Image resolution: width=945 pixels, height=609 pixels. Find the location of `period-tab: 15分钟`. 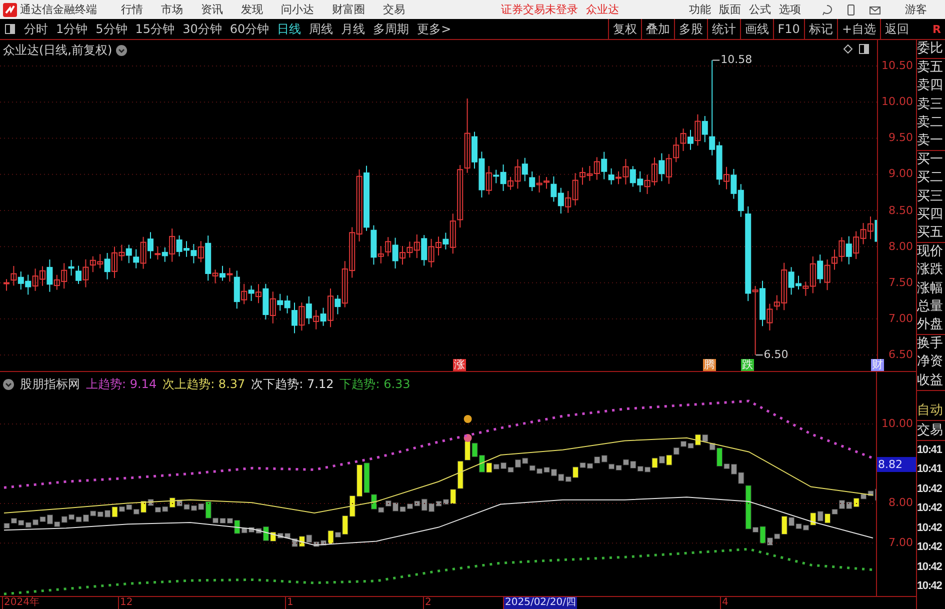

period-tab: 15分钟 is located at coordinates (155, 29).